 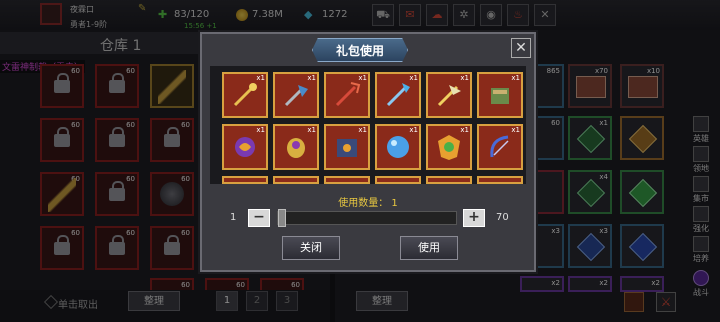 I want to click on dialog-close-button: 关闭, so click(x=311, y=248).